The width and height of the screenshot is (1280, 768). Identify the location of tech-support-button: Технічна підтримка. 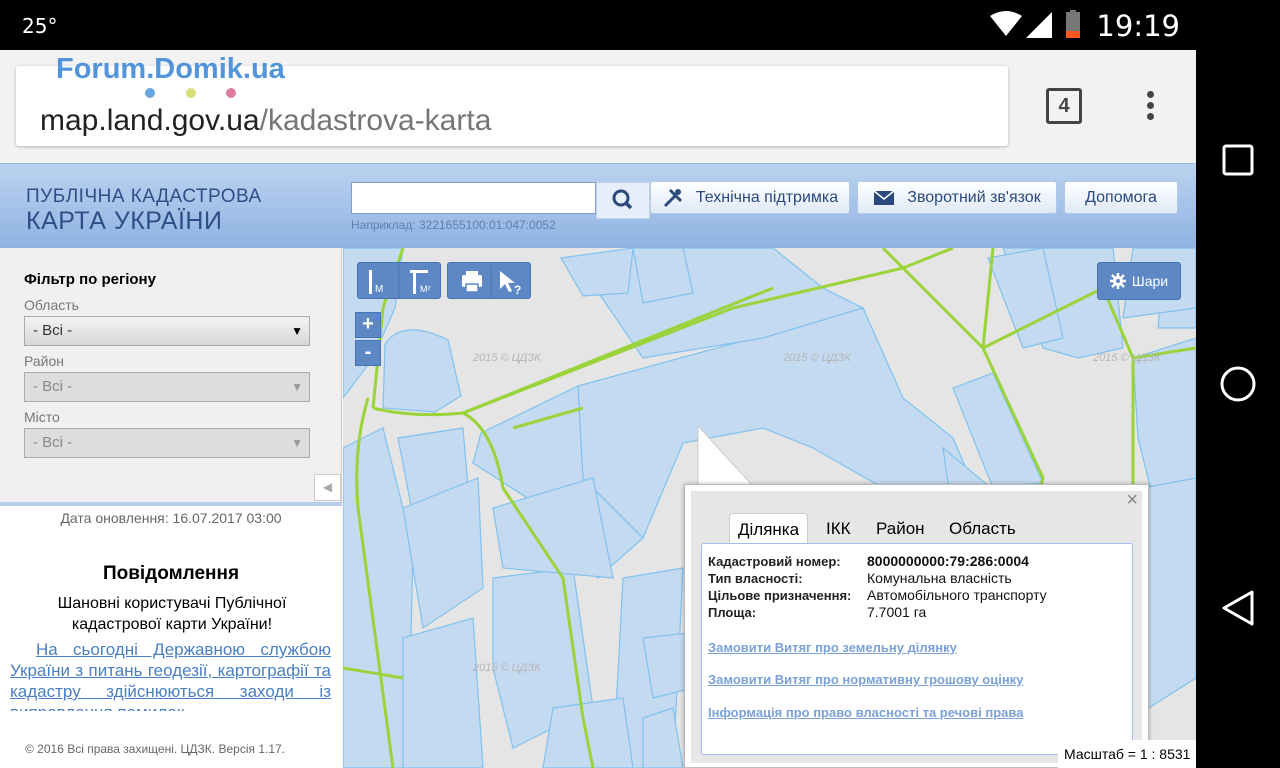
(750, 197).